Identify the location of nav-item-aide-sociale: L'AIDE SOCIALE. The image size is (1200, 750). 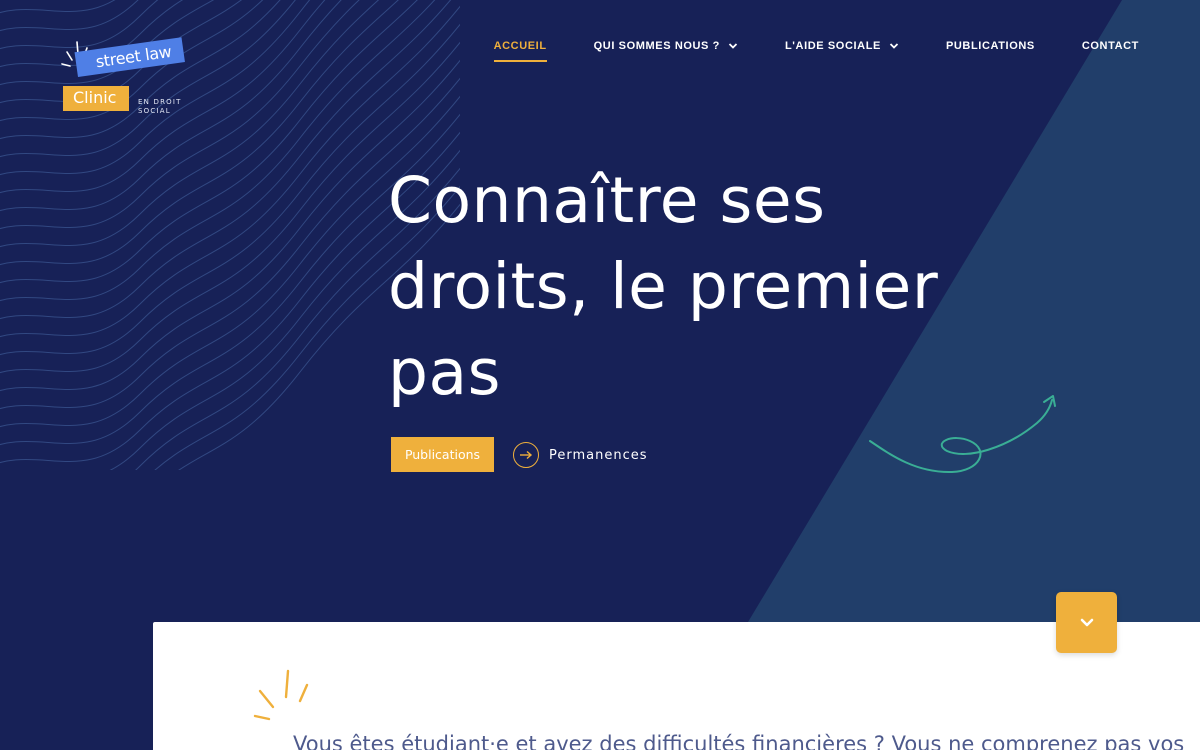
(842, 46).